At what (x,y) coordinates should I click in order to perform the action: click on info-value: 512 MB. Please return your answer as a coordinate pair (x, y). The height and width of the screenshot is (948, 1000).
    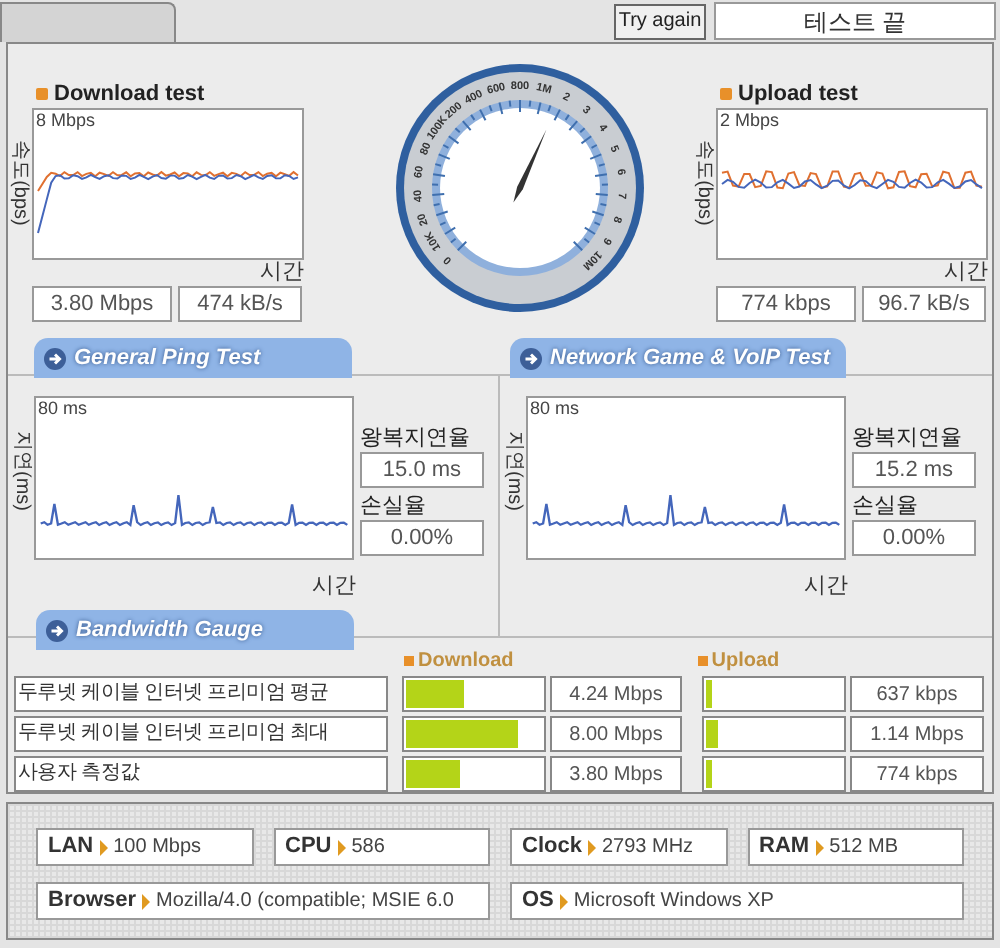
    Looking at the image, I should click on (864, 848).